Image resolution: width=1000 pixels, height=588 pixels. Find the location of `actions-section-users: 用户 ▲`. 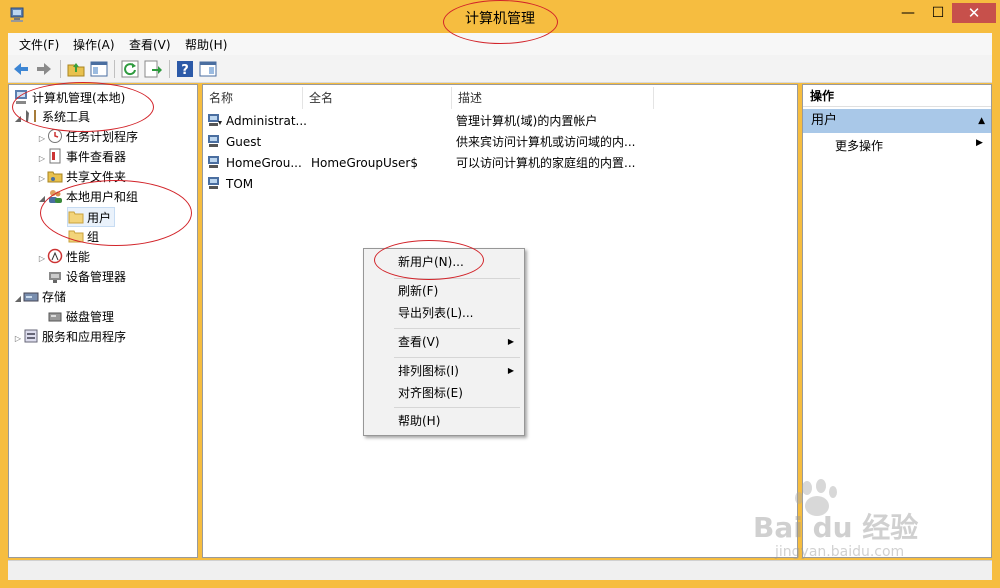

actions-section-users: 用户 ▲ is located at coordinates (897, 121).